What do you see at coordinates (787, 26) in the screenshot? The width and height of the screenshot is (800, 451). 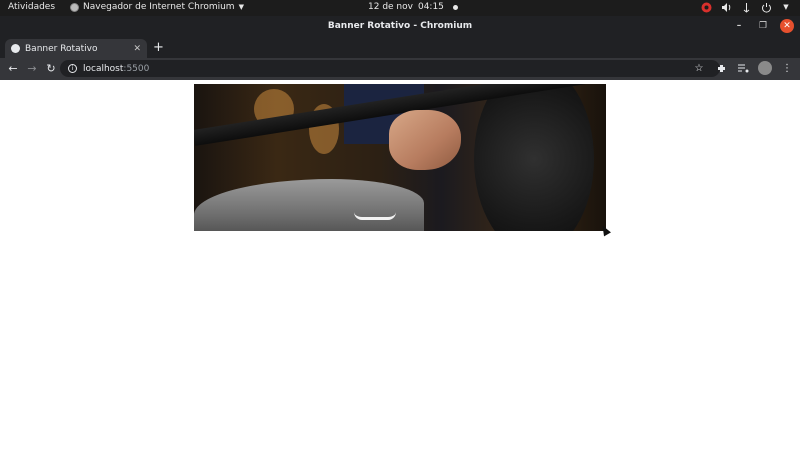 I see `close-icon: ✕` at bounding box center [787, 26].